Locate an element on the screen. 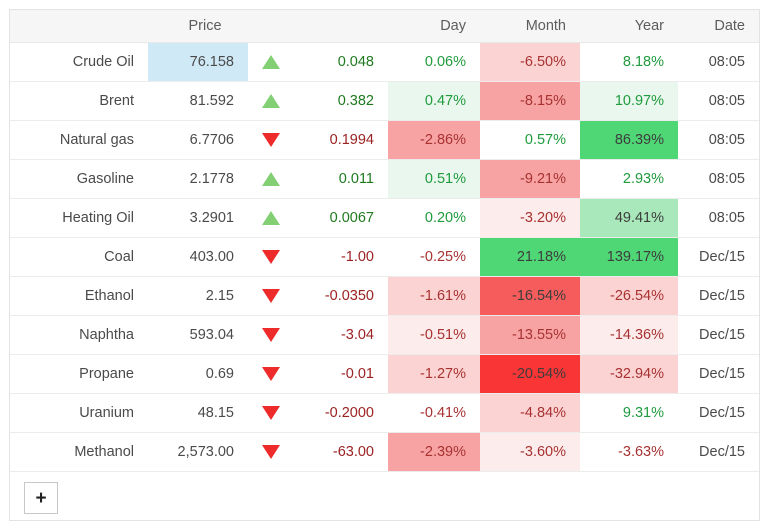  column-header-day: Day is located at coordinates (434, 26).